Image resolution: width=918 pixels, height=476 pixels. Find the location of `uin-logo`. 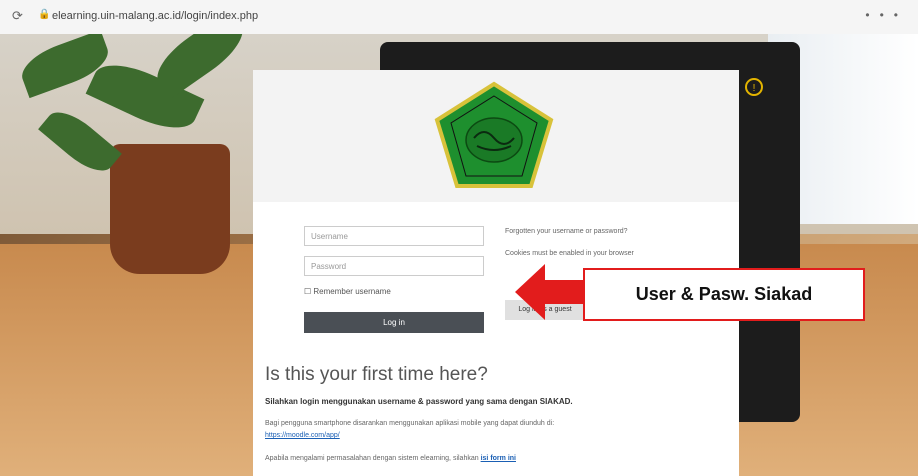

uin-logo is located at coordinates (494, 134).